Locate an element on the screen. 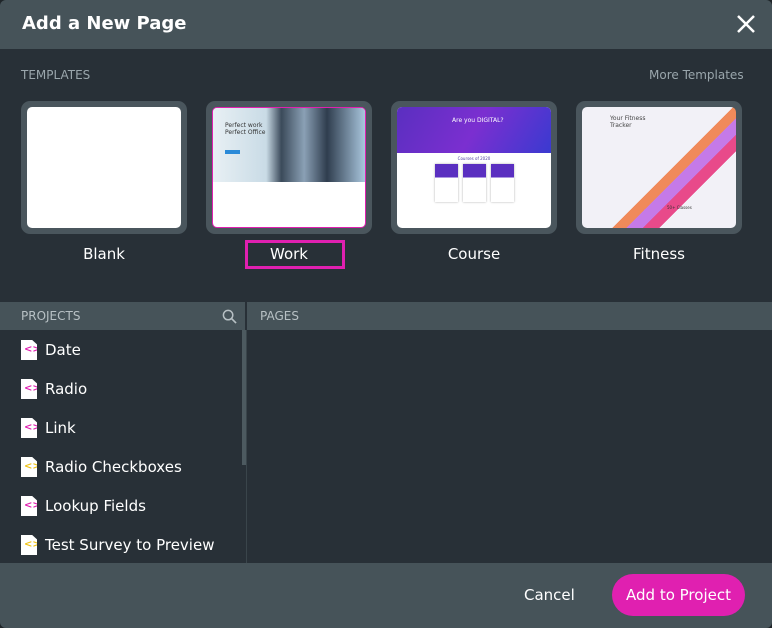  dialog-header: Add a New Page is located at coordinates (386, 24).